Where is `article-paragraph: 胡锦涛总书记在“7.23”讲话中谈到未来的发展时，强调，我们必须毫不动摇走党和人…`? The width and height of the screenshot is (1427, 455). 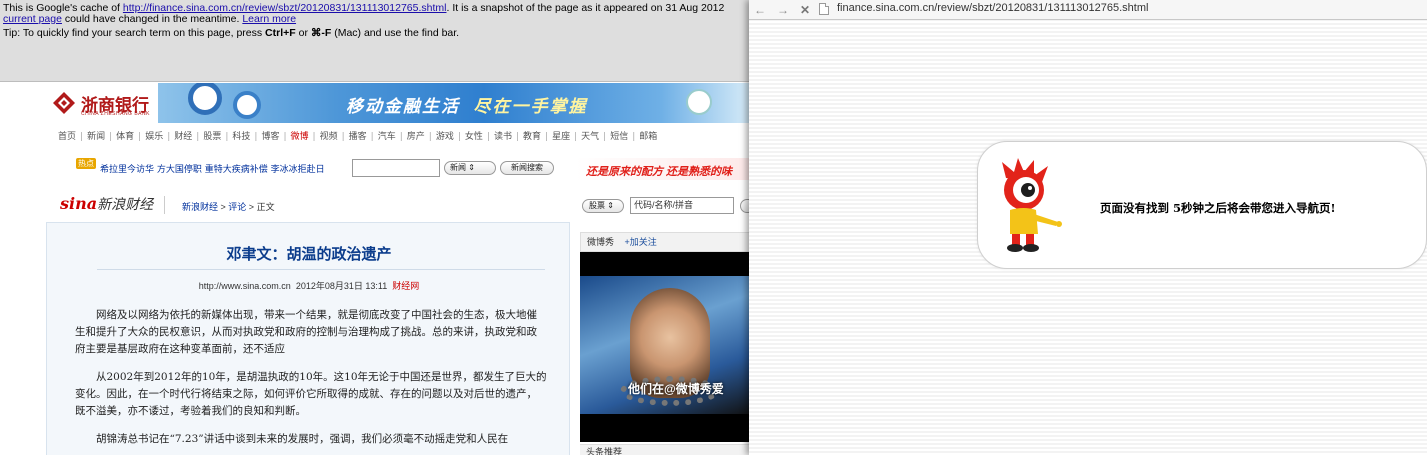 article-paragraph: 胡锦涛总书记在“7.23”讲话中谈到未来的发展时，强调，我们必须毫不动摇走党和人… is located at coordinates (302, 439).